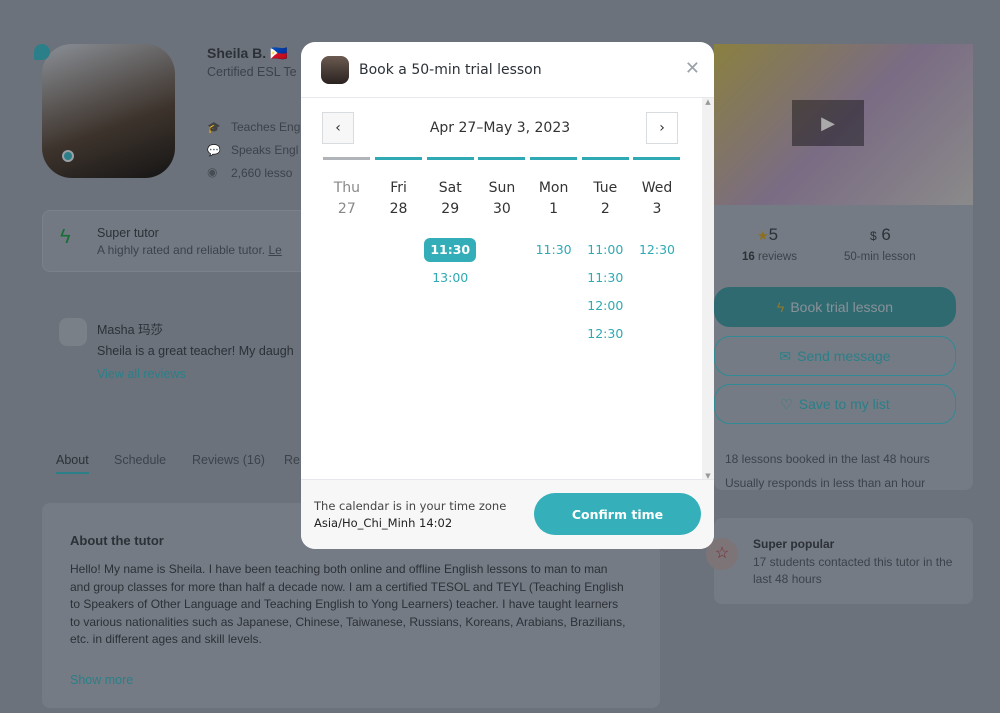  I want to click on speech-bubble-icon: 💬, so click(214, 151).